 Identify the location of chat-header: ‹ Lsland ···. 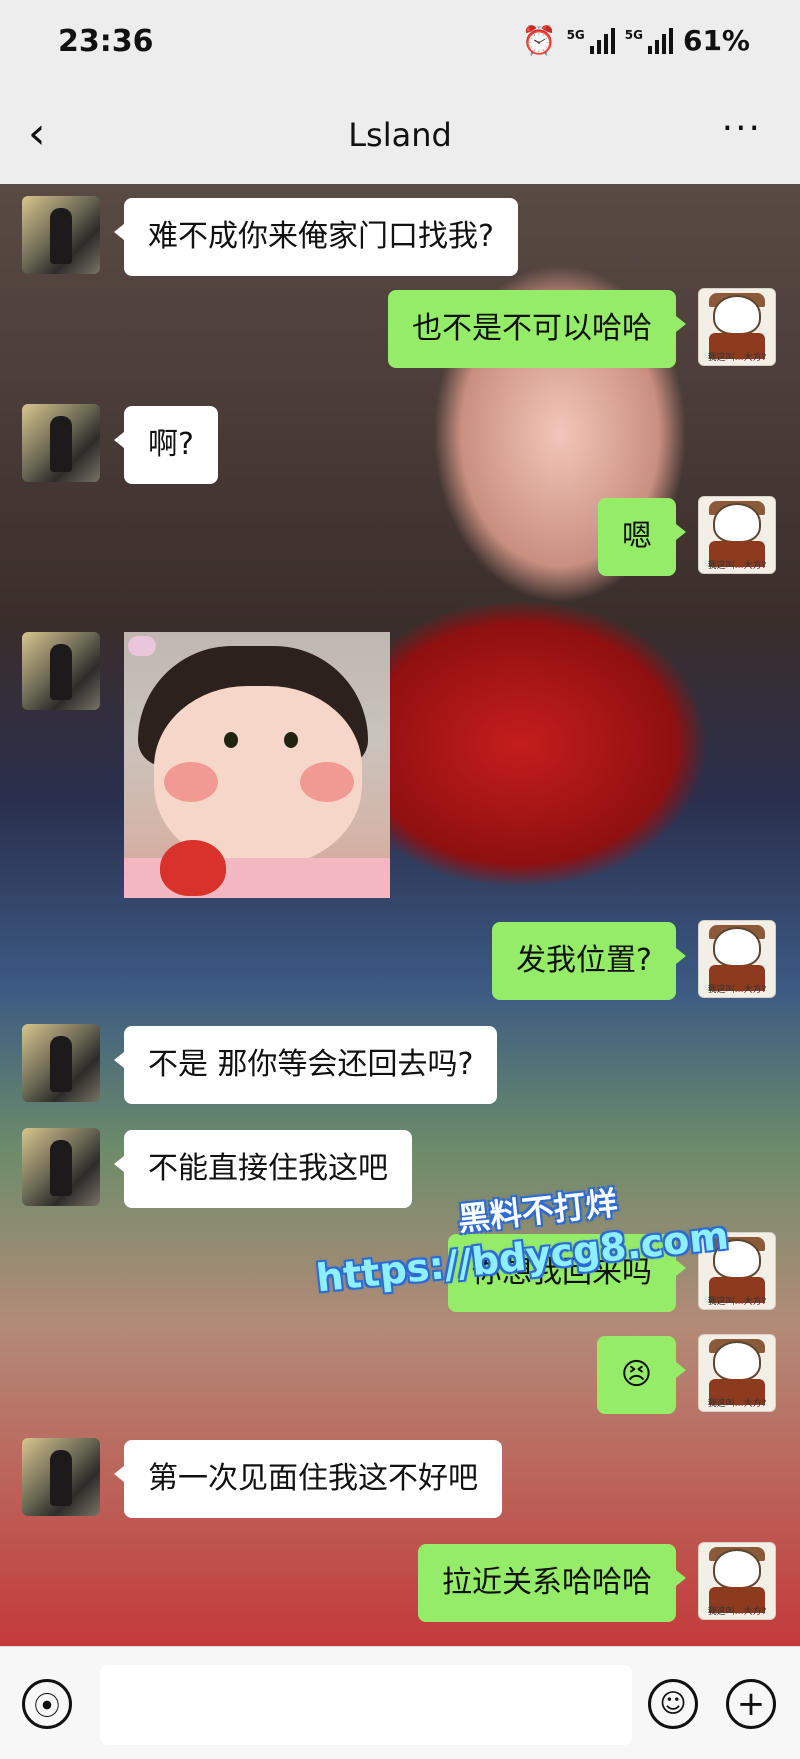
(400, 137).